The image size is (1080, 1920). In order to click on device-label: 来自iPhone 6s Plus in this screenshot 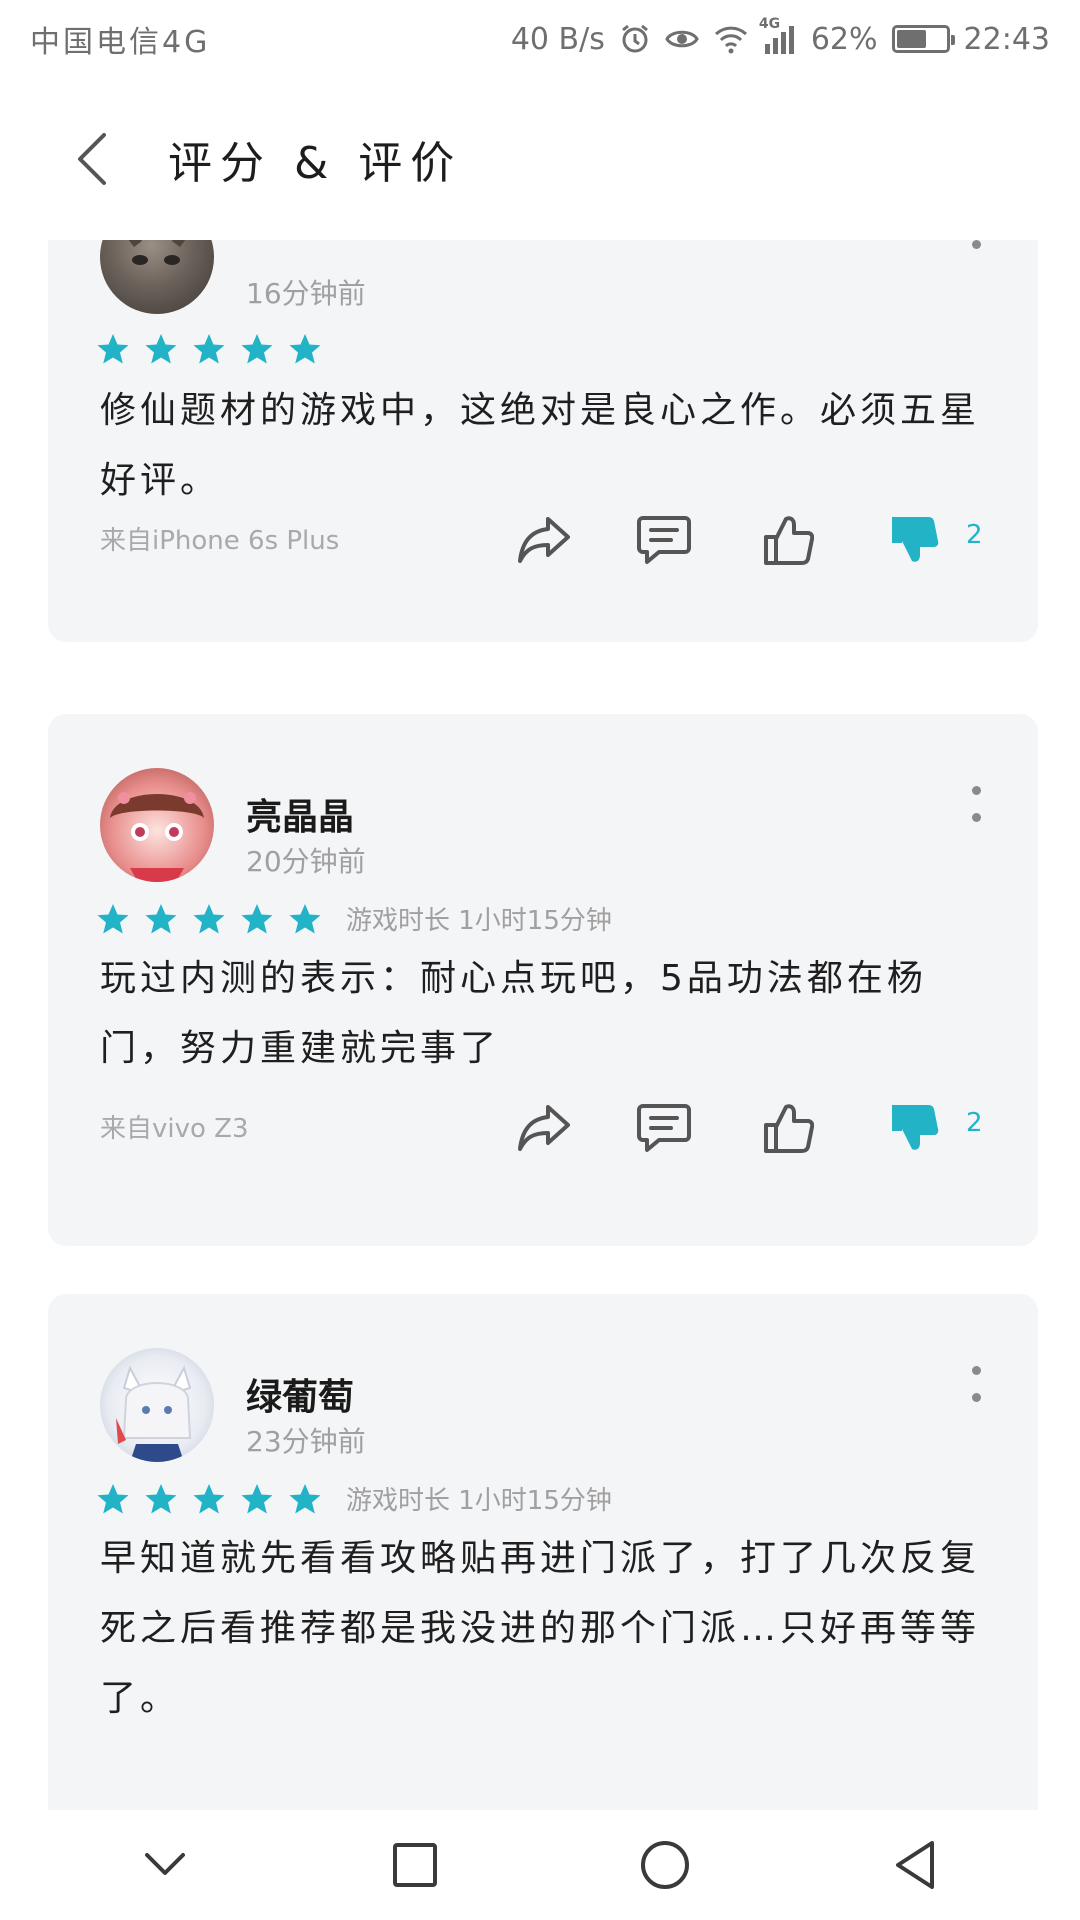, I will do `click(220, 541)`.